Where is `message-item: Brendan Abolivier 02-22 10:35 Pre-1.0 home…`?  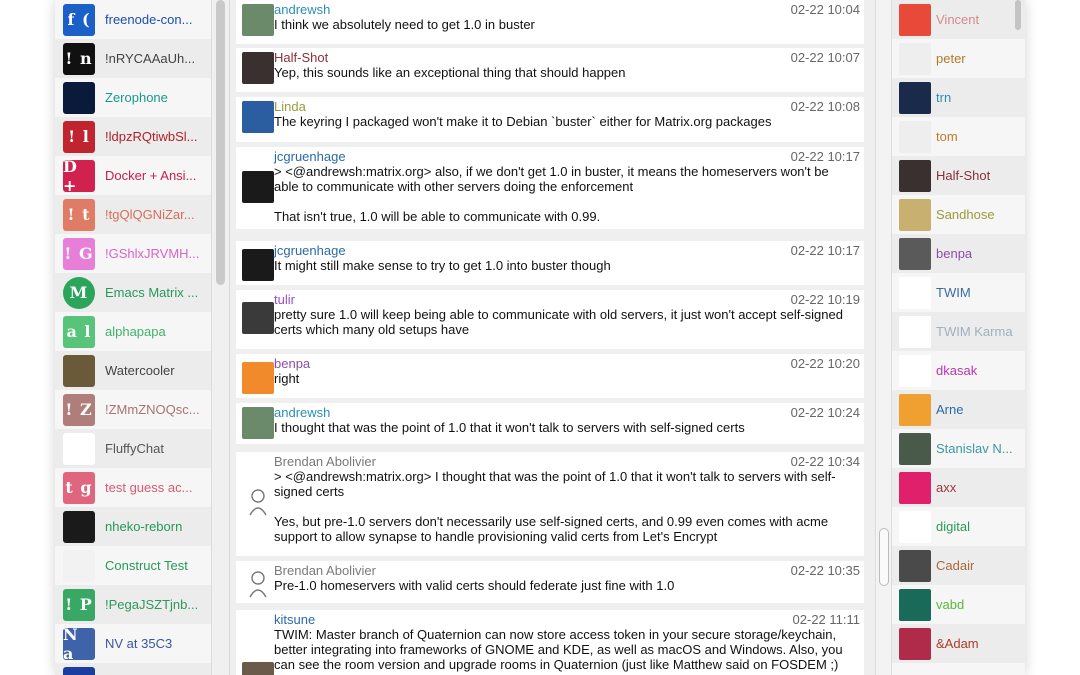 message-item: Brendan Abolivier 02-22 10:35 Pre-1.0 home… is located at coordinates (550, 582).